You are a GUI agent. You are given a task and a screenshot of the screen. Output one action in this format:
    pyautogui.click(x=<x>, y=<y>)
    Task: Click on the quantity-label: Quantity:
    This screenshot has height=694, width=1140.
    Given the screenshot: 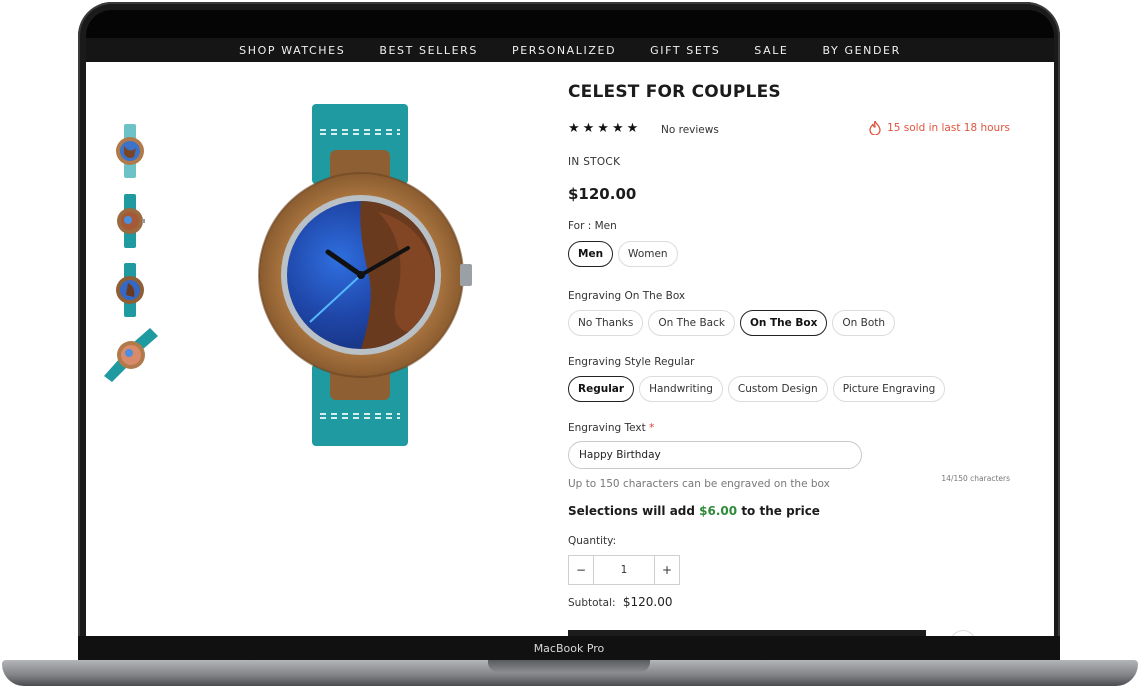 What is the action you would take?
    pyautogui.click(x=592, y=541)
    